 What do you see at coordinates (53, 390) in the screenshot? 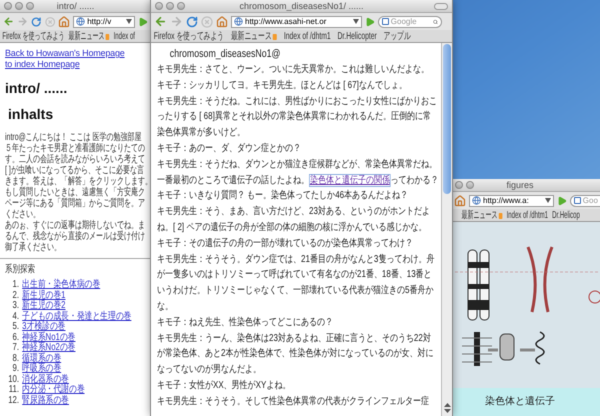
I see `chapter-link: 内分泌・代謝の巻` at bounding box center [53, 390].